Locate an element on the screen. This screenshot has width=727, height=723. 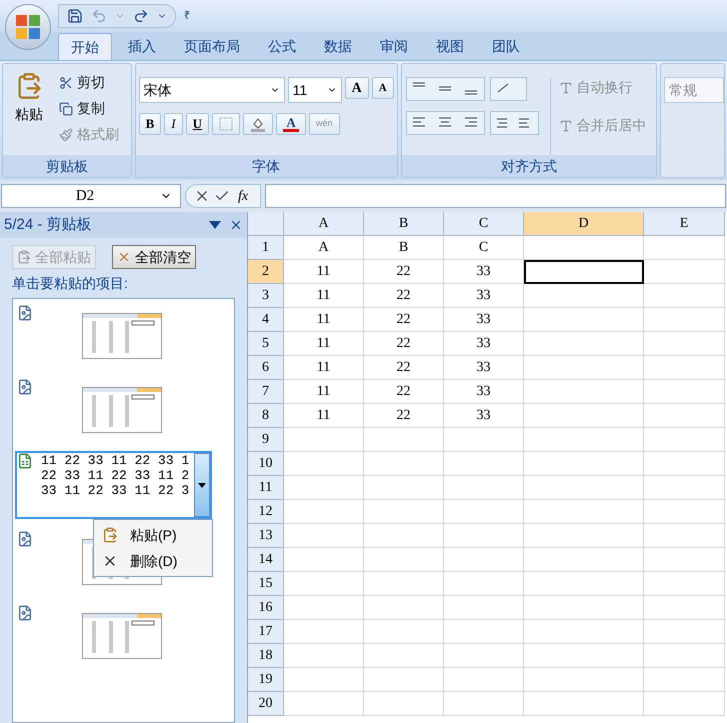
alignment-buttons-drawing is located at coordinates (474, 107).